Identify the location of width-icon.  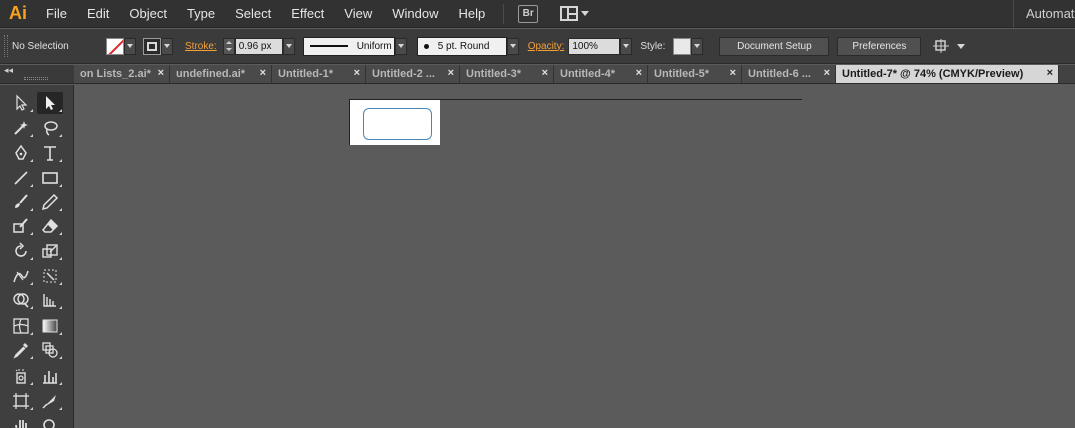
(21, 276).